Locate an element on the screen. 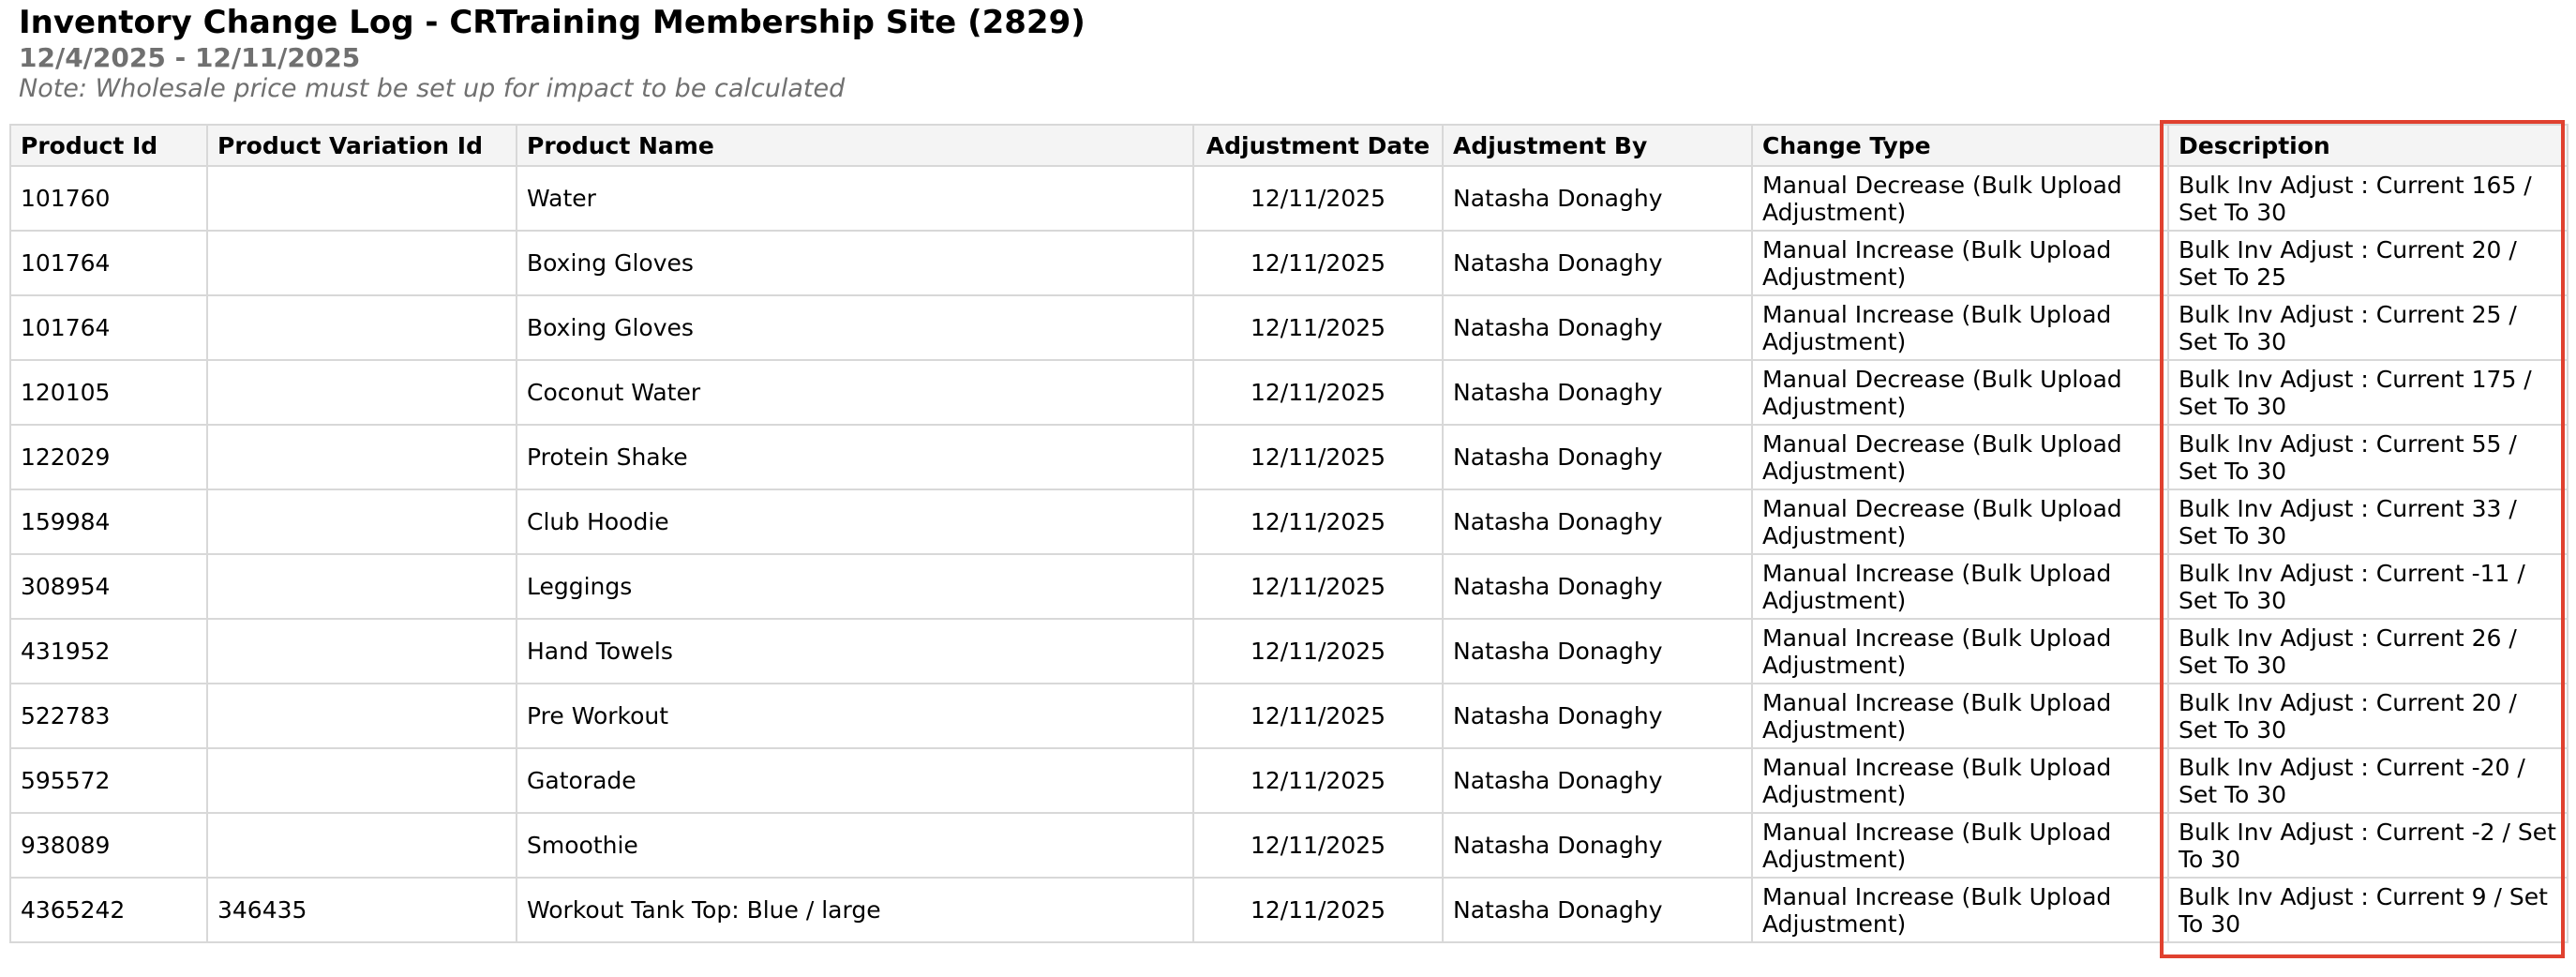 The width and height of the screenshot is (2576, 977). cell-description: Bulk Inv Adjust : Current 9 / Set To 30 is located at coordinates (2368, 910).